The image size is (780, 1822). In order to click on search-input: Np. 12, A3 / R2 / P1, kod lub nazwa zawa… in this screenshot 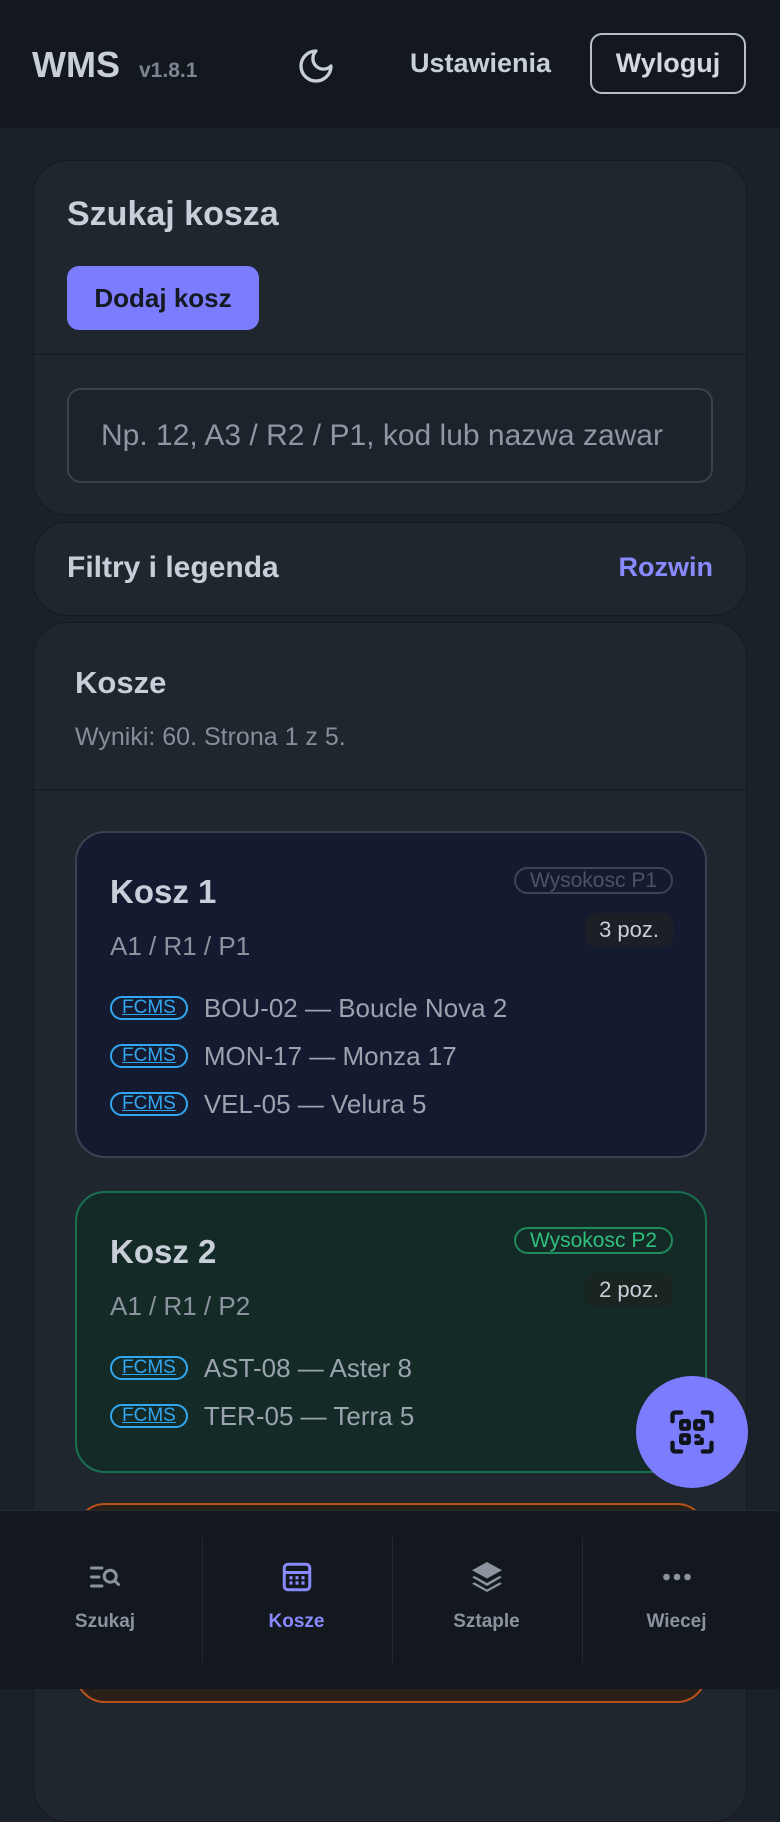, I will do `click(390, 435)`.